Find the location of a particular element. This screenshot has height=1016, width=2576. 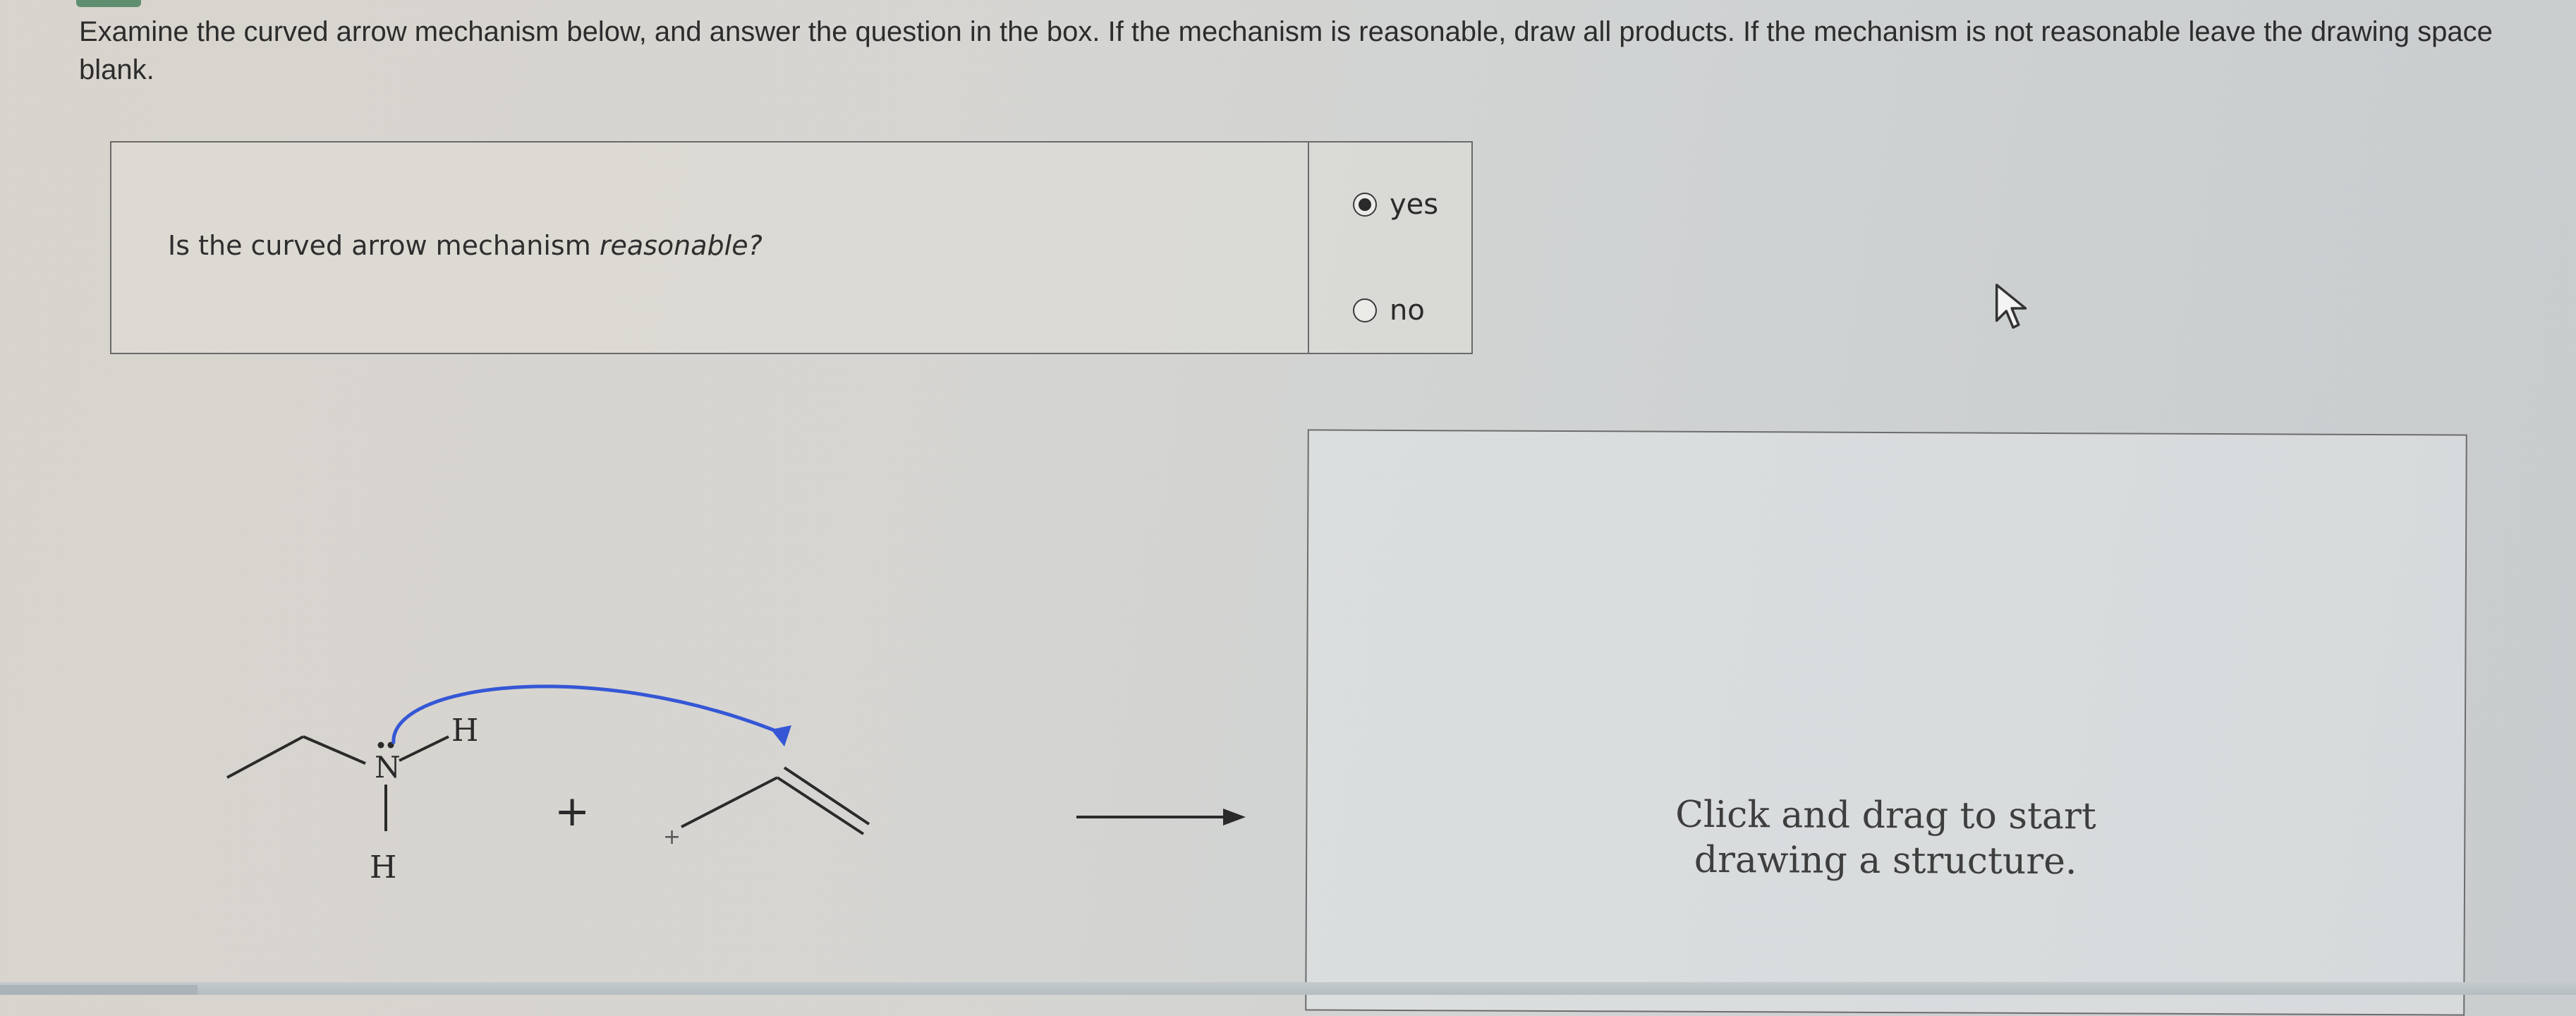

mouse-pointer-icon is located at coordinates (2011, 306).